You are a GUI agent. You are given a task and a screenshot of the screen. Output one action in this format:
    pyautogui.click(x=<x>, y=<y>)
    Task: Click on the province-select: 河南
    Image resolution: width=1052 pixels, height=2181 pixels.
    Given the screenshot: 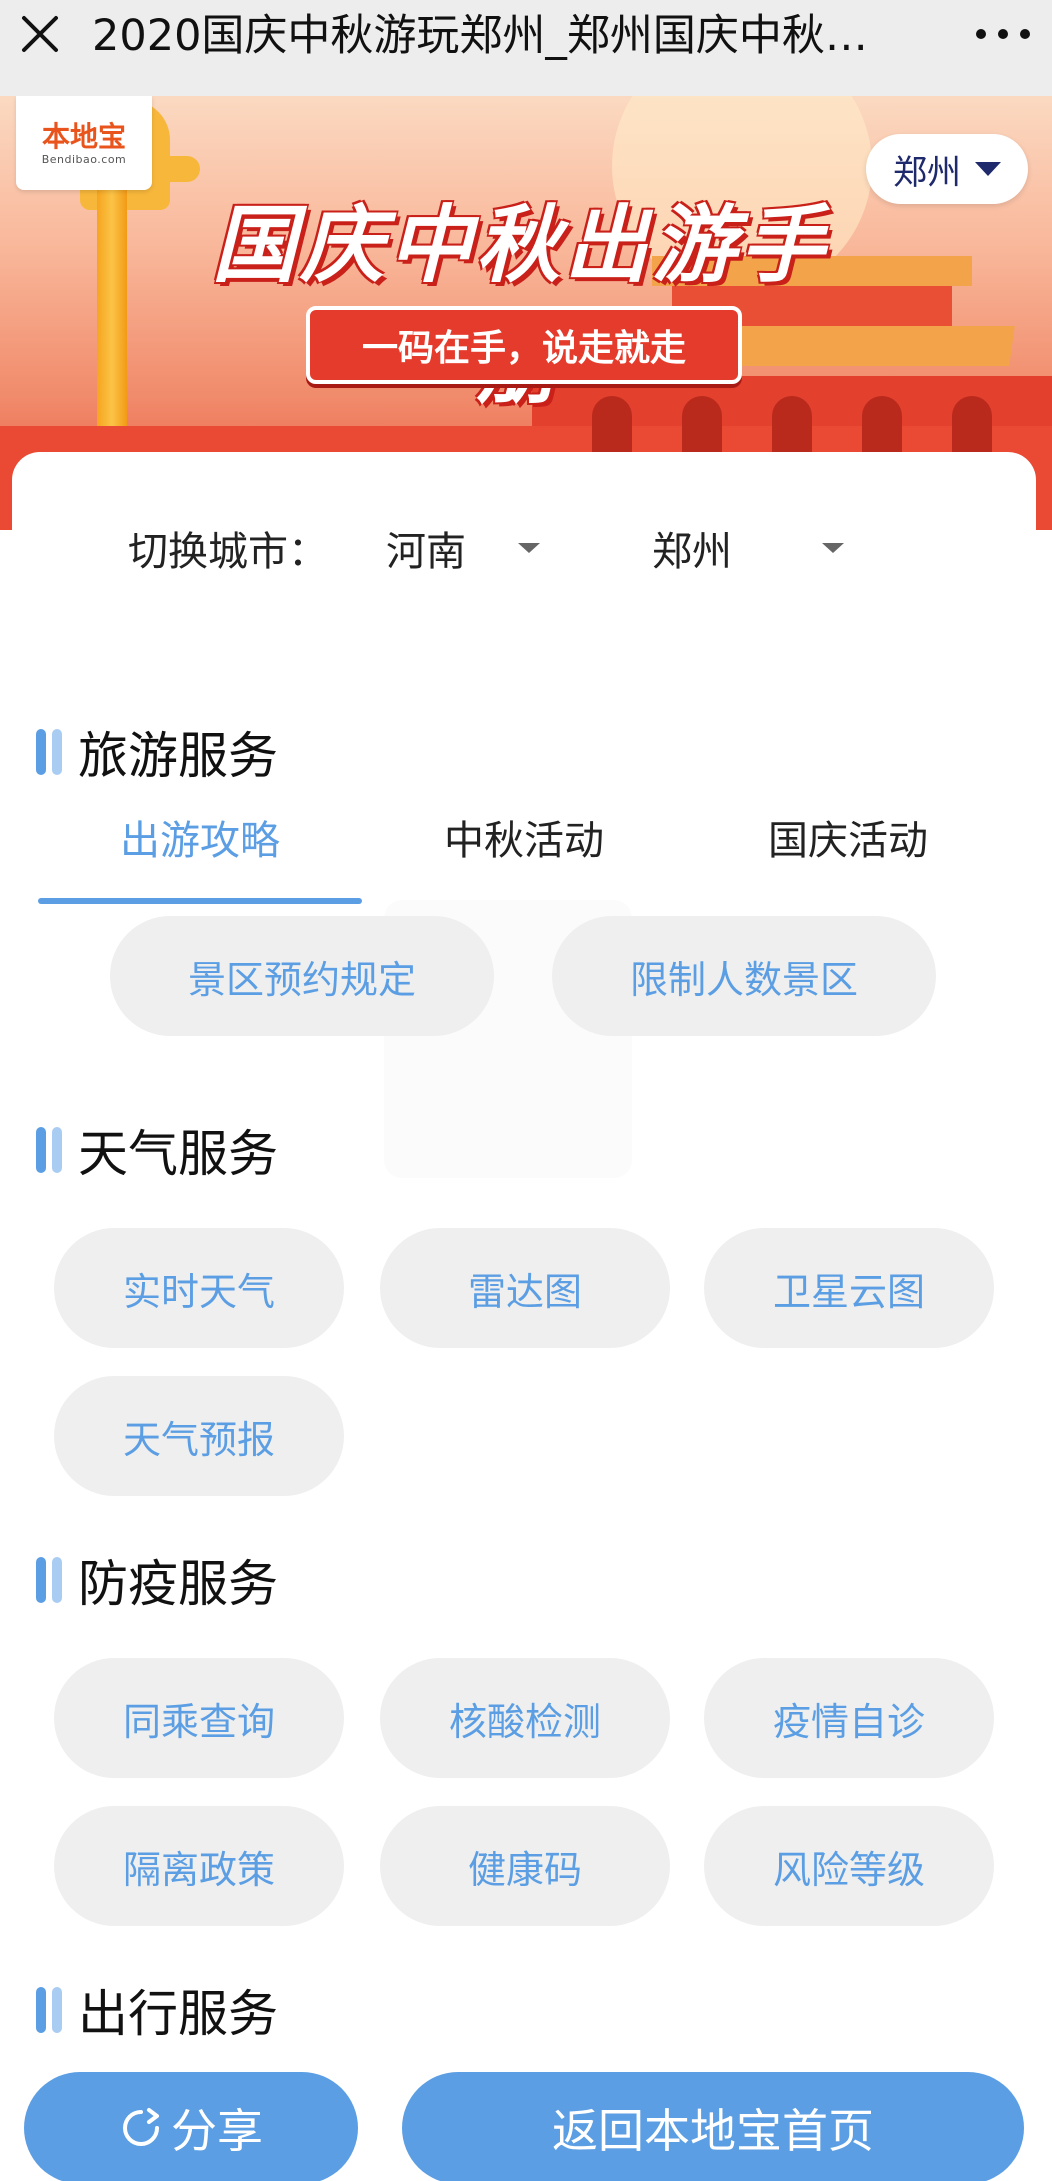 What is the action you would take?
    pyautogui.click(x=471, y=548)
    